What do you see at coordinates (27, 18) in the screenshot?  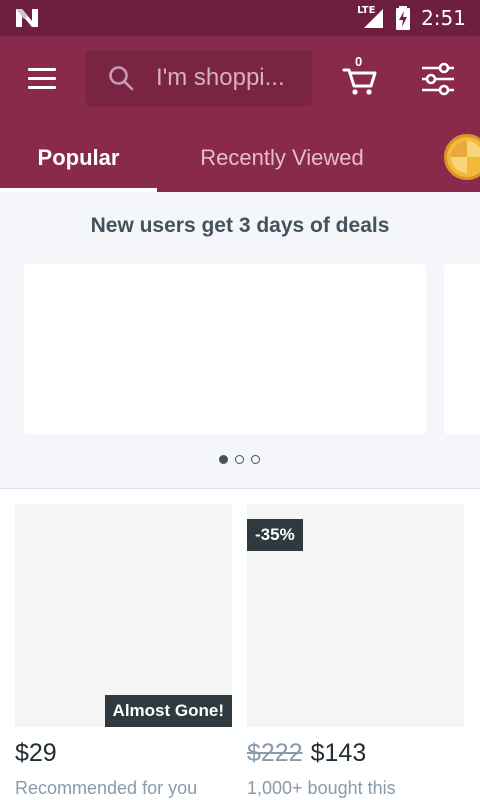 I see `n-logo-icon` at bounding box center [27, 18].